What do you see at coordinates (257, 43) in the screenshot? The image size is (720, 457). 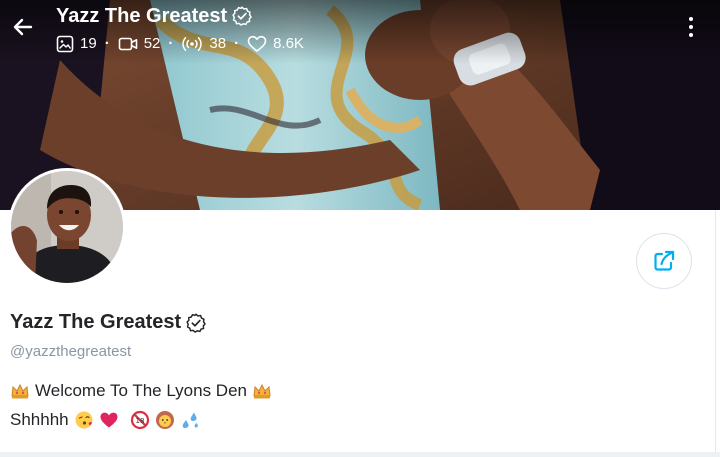 I see `heart-icon` at bounding box center [257, 43].